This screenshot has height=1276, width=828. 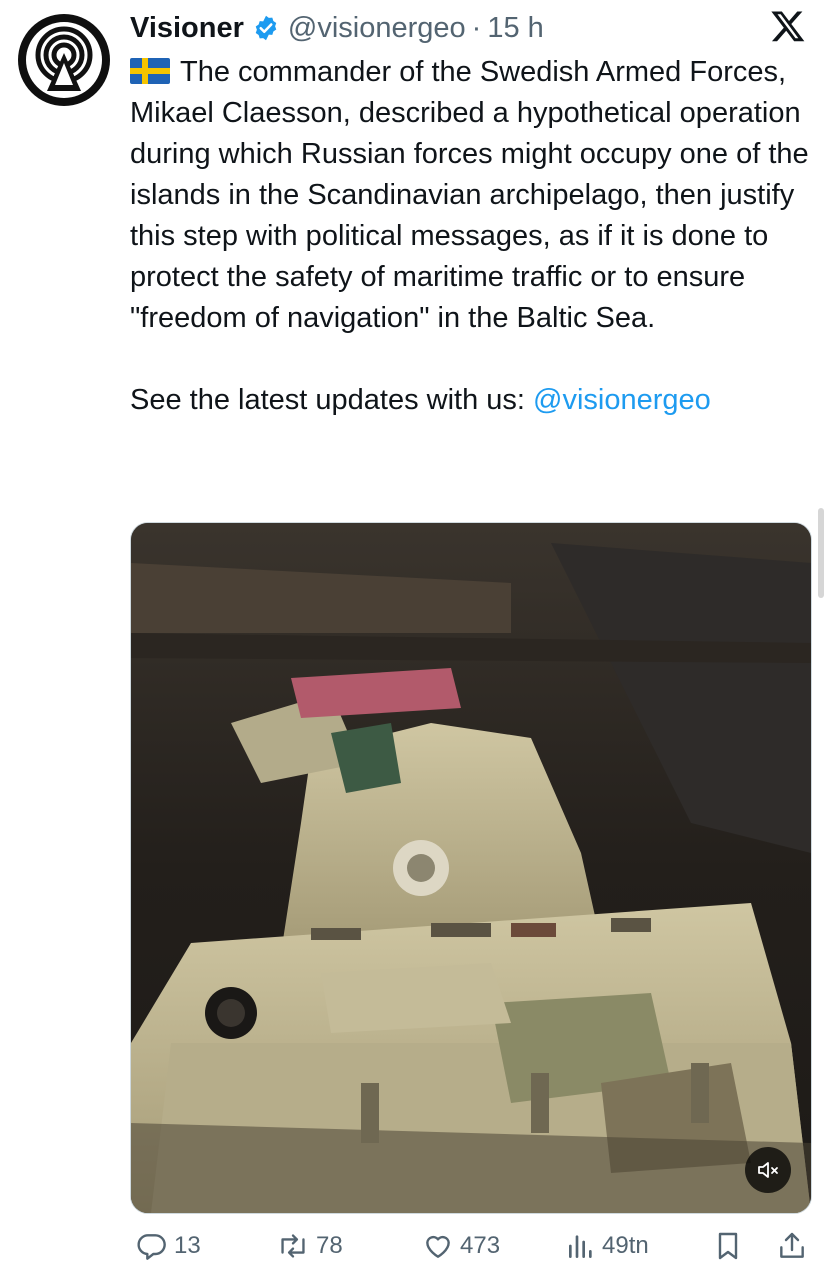 What do you see at coordinates (792, 1246) in the screenshot?
I see `share-icon` at bounding box center [792, 1246].